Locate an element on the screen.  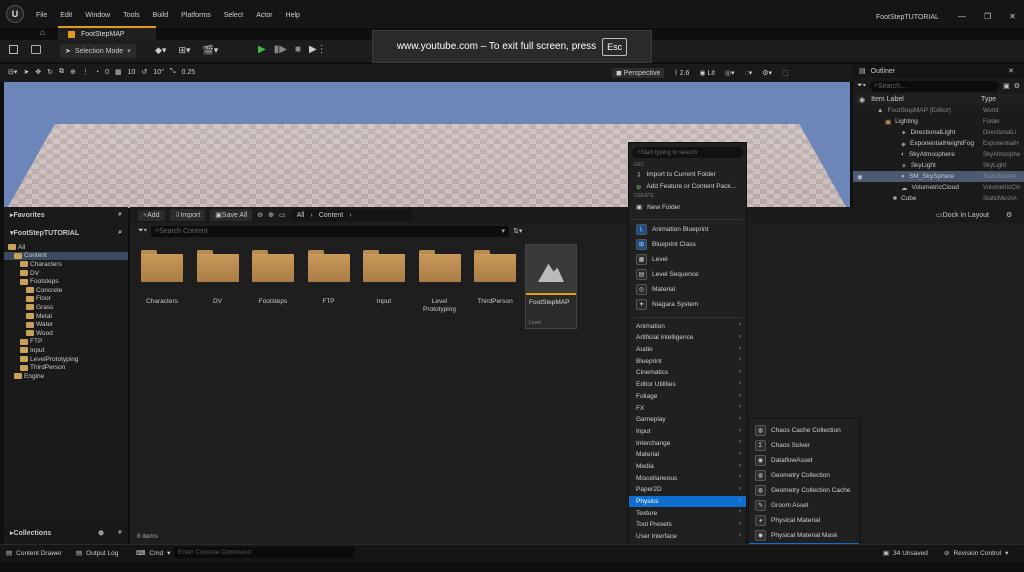
breadcrumb-all: All is located at coordinates (301, 215).